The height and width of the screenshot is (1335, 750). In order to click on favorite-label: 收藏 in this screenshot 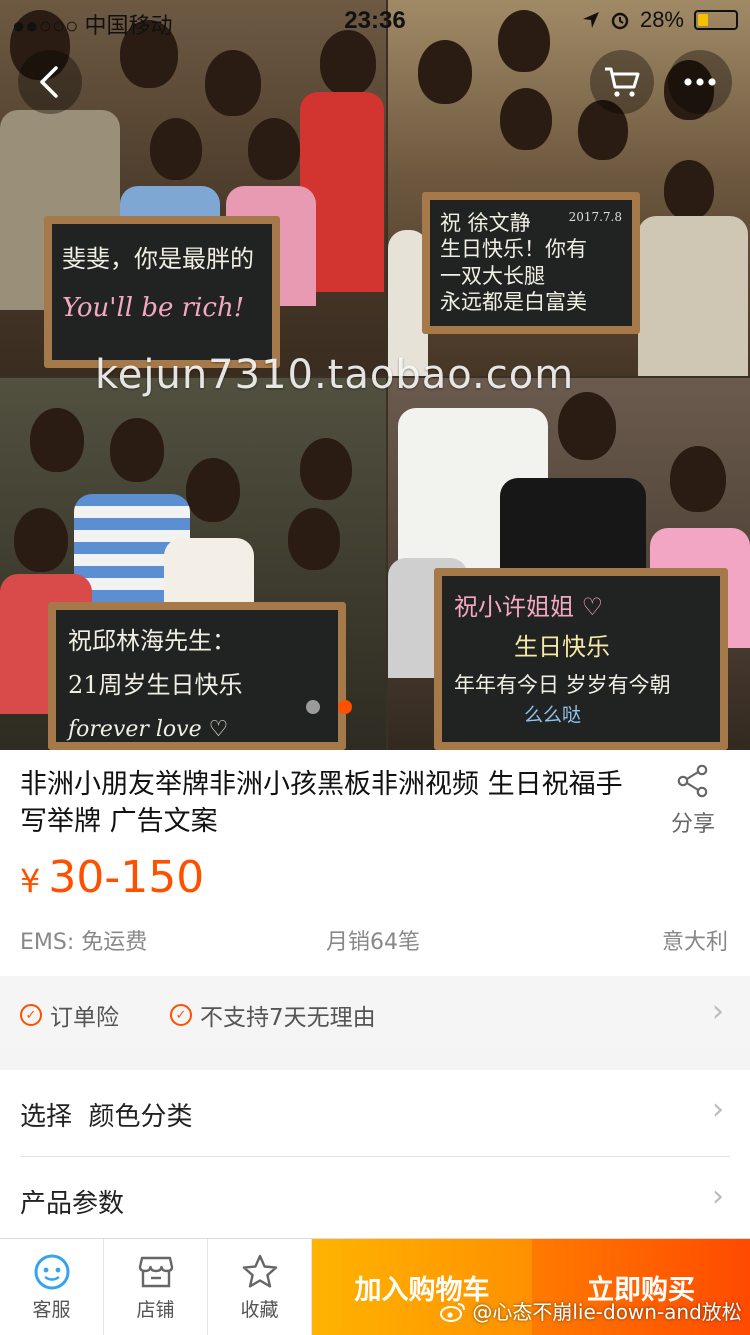, I will do `click(259, 1310)`.